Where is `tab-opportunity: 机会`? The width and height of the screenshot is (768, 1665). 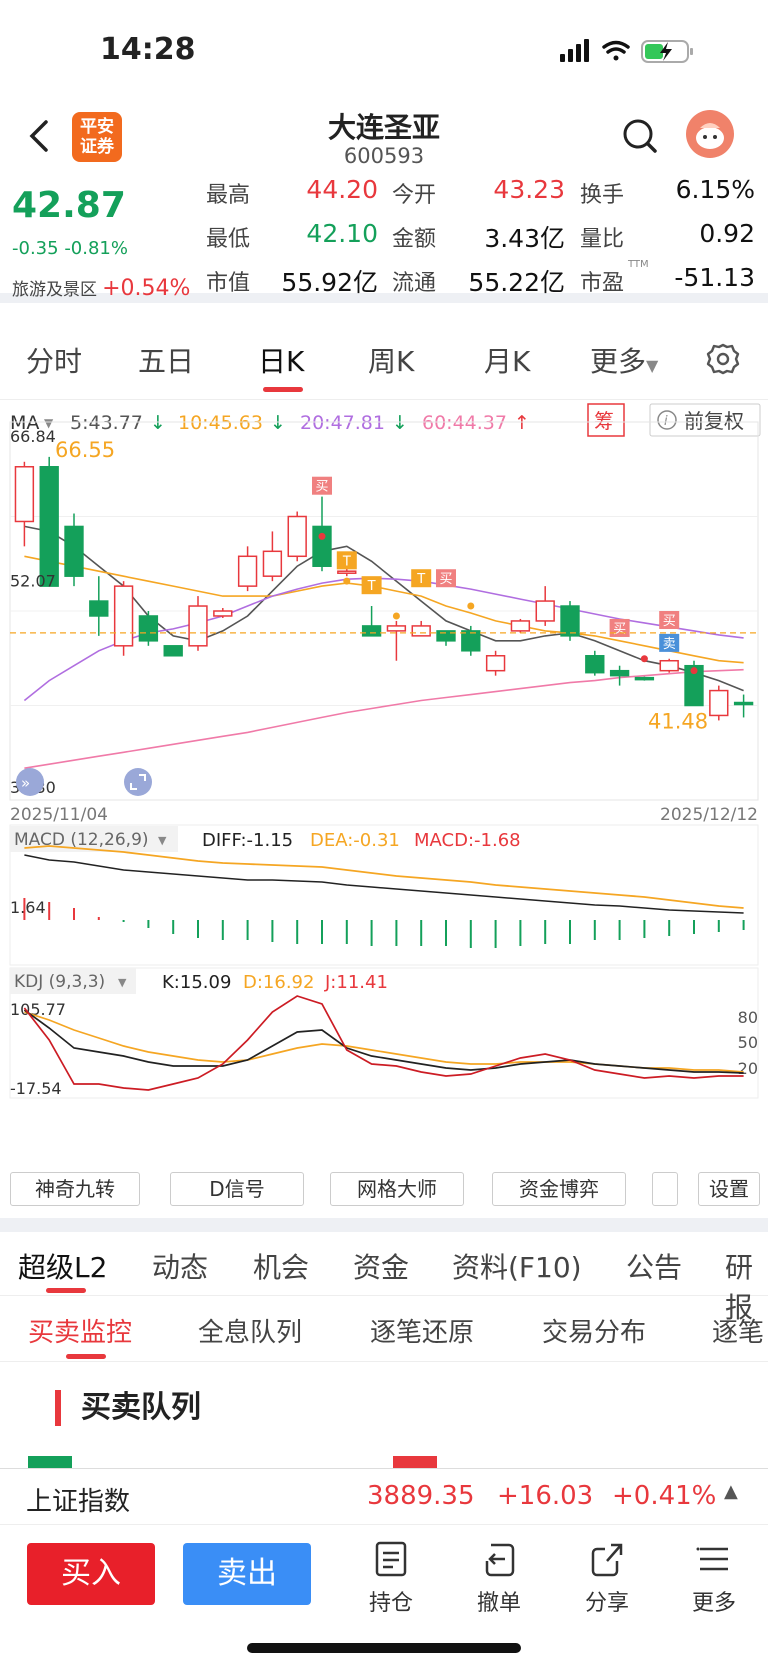 tab-opportunity: 机会 is located at coordinates (281, 1266).